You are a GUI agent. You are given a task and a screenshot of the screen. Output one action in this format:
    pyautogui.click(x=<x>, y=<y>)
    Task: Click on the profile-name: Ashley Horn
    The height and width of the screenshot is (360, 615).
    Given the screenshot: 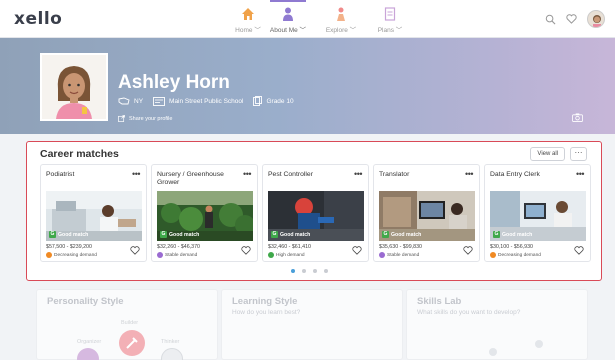 What is the action you would take?
    pyautogui.click(x=174, y=82)
    